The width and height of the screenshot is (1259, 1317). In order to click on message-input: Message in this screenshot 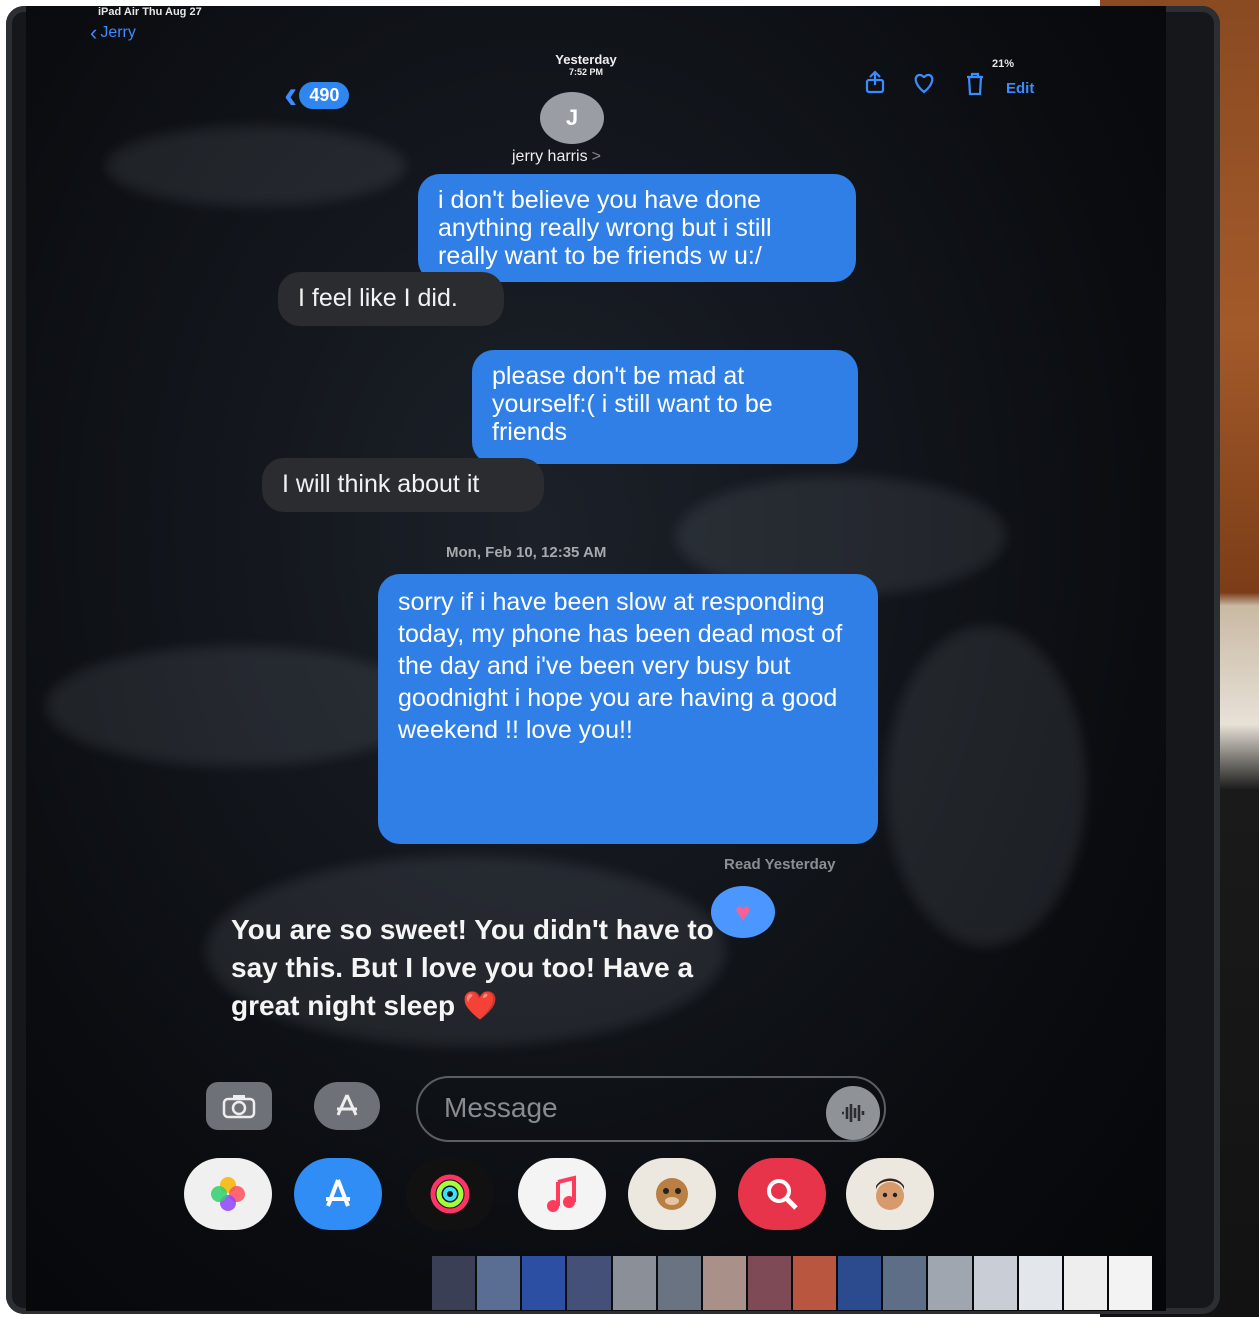, I will do `click(651, 1109)`.